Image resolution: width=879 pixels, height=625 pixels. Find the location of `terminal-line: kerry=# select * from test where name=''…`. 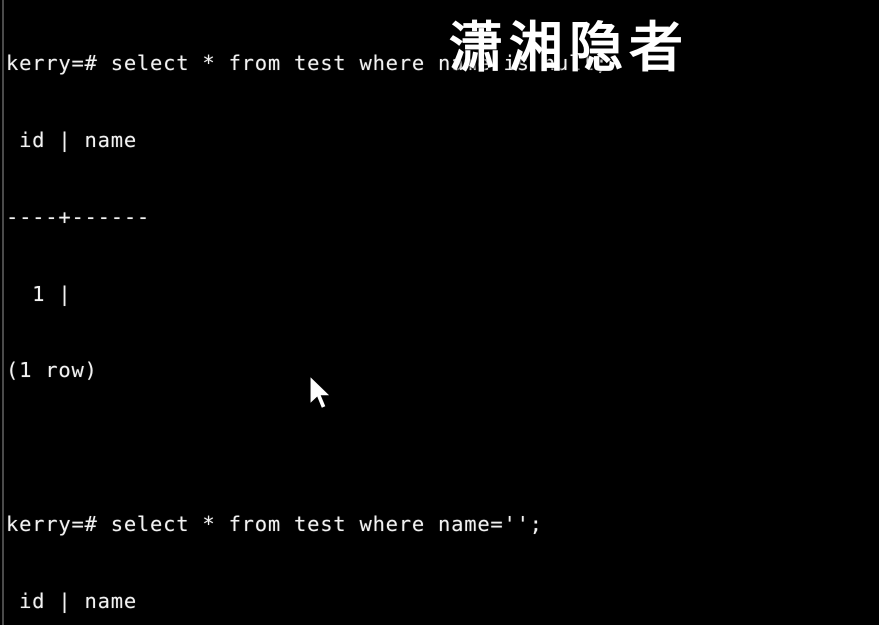

terminal-line: kerry=# select * from test where name=''… is located at coordinates (274, 523).